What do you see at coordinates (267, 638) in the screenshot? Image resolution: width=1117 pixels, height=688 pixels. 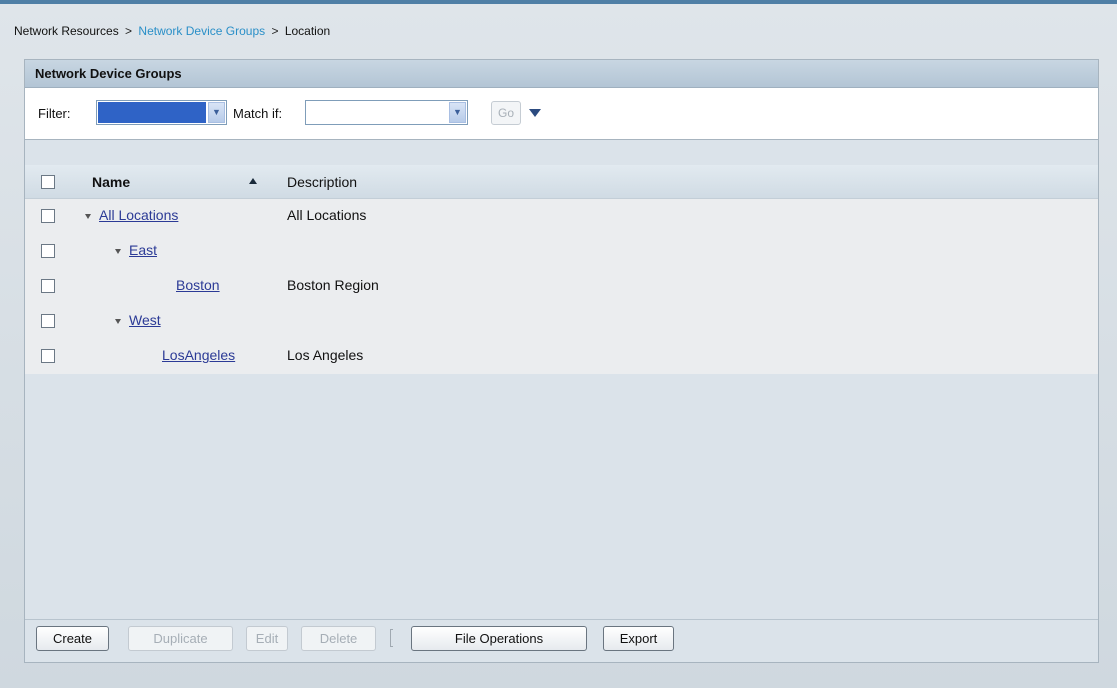 I see `edit-button: Edit` at bounding box center [267, 638].